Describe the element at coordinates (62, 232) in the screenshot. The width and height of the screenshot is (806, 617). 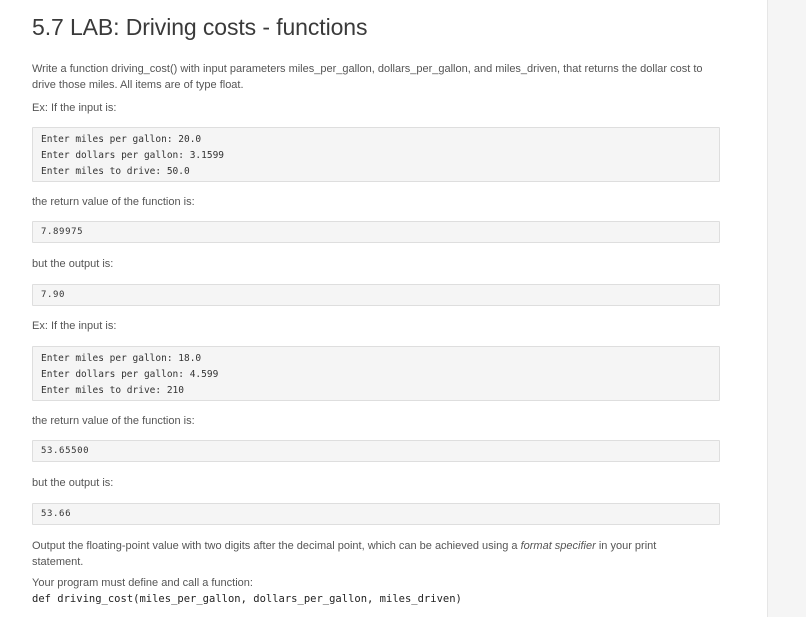
I see `example-1-return-value: 7.89975` at that location.